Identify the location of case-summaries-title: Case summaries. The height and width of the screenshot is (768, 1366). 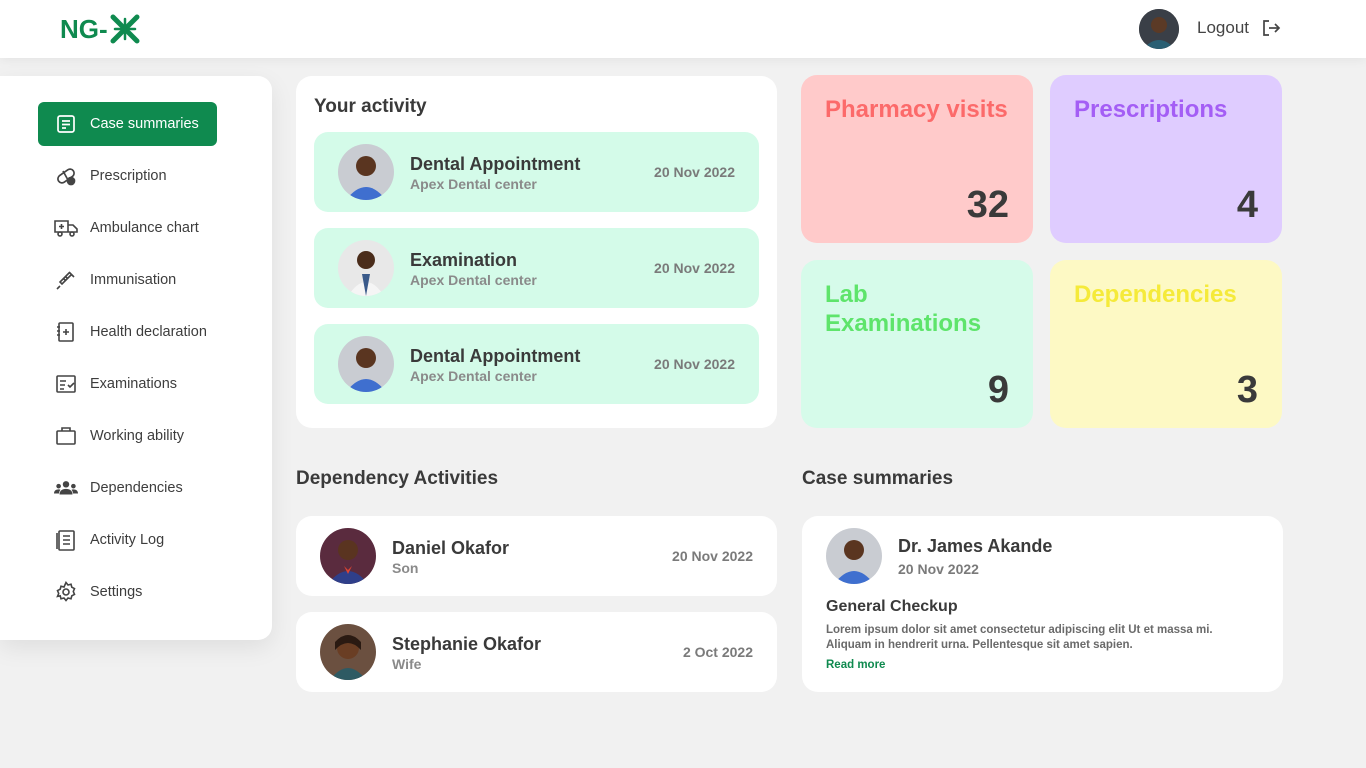
(878, 478).